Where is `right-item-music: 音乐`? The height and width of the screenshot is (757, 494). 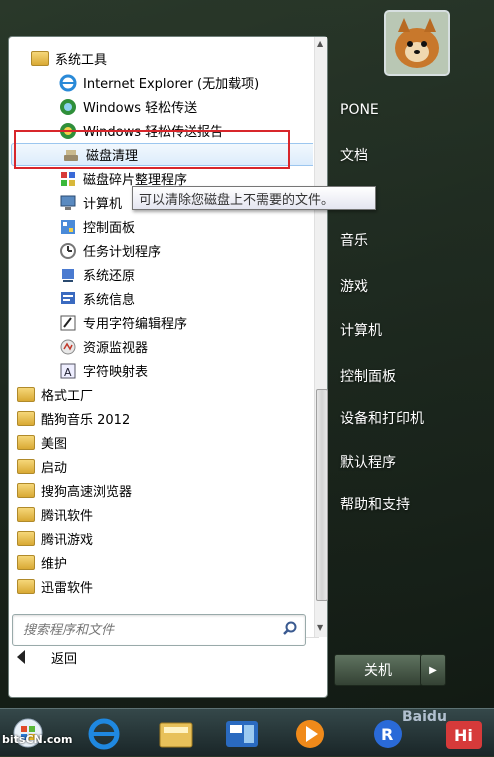
right-item-music: 音乐 is located at coordinates (411, 240).